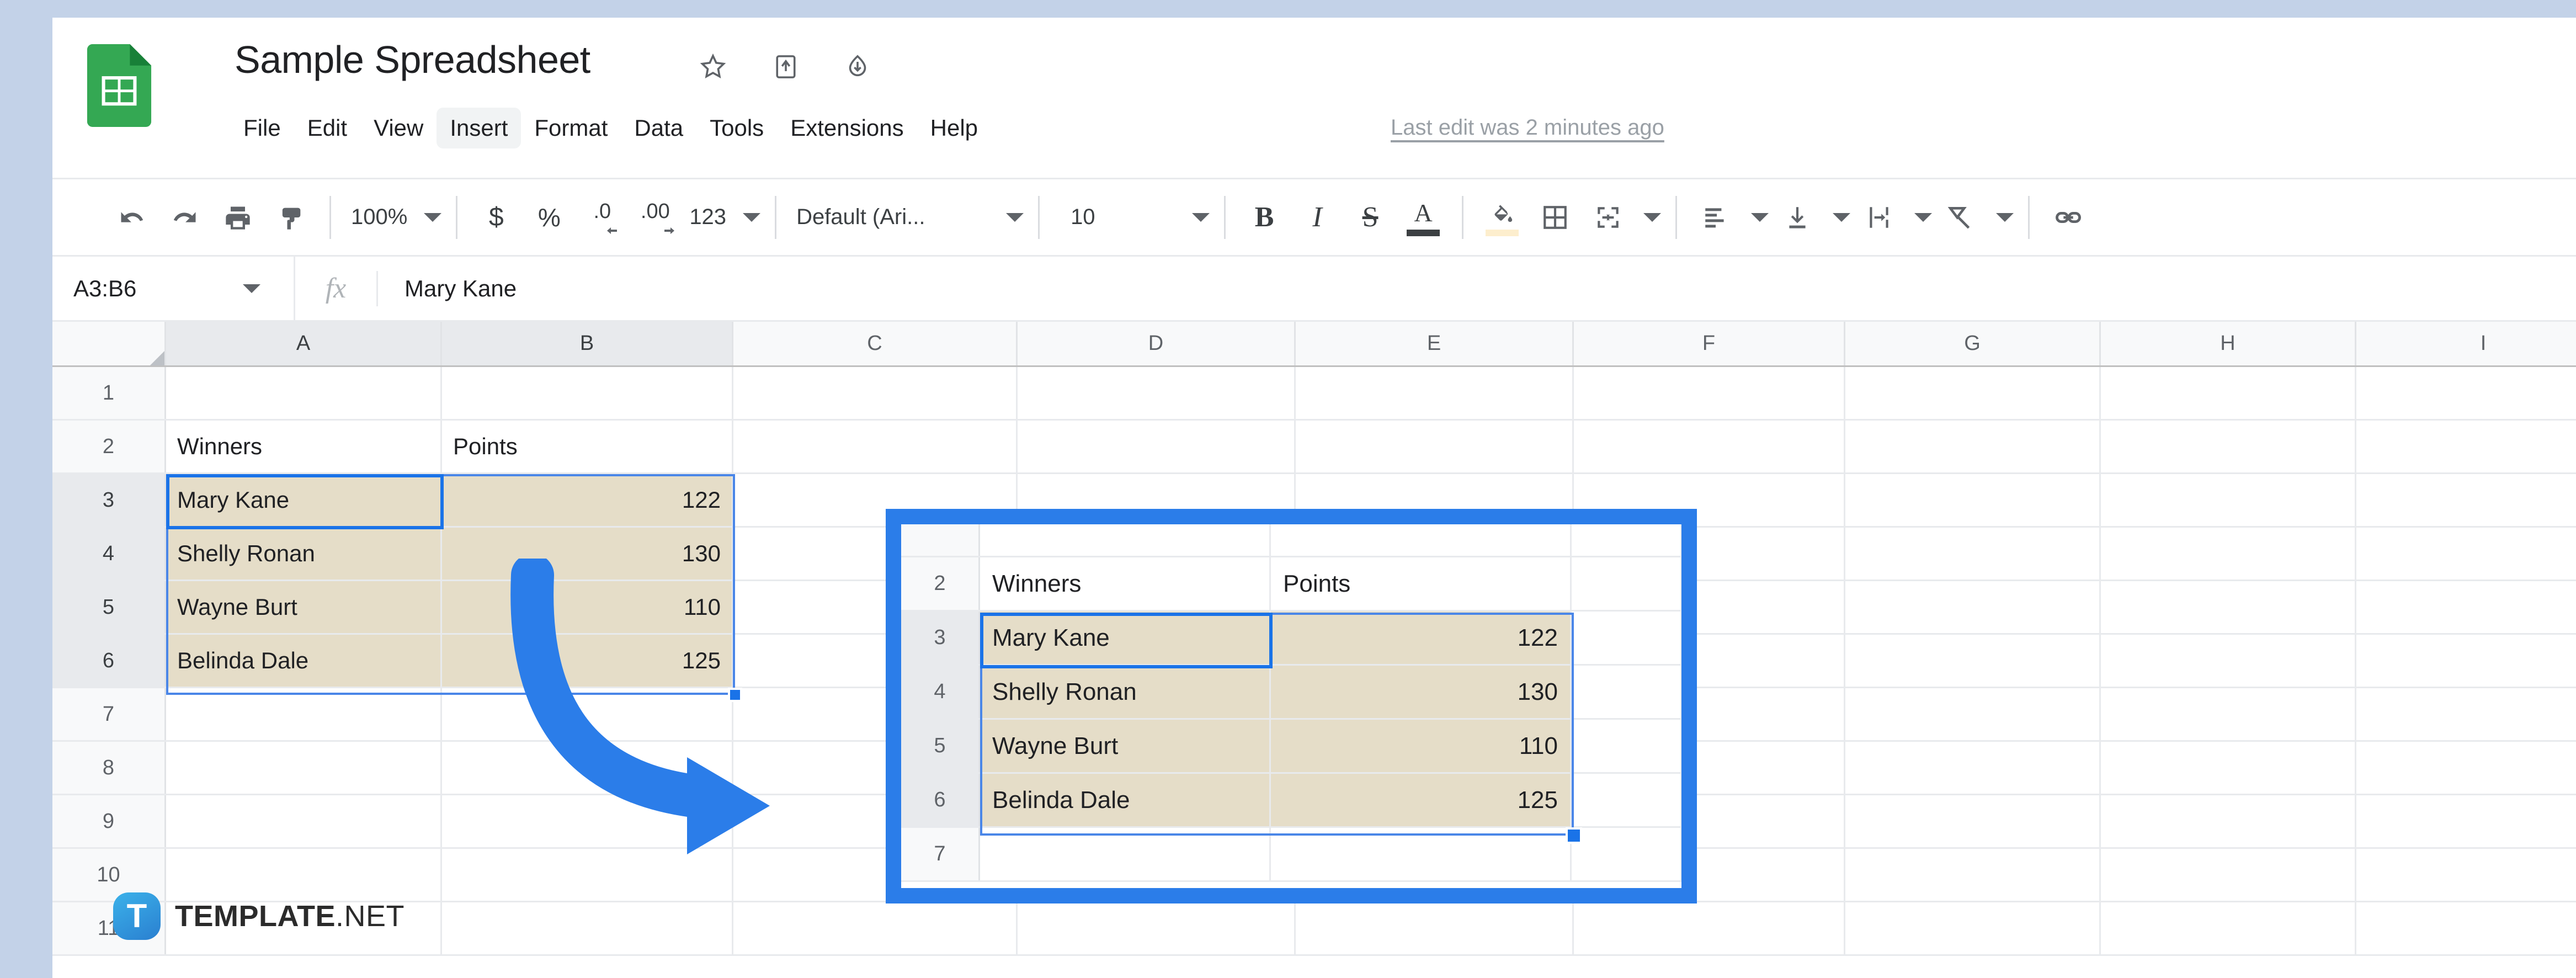 Image resolution: width=2576 pixels, height=978 pixels. I want to click on borders-icon, so click(1555, 218).